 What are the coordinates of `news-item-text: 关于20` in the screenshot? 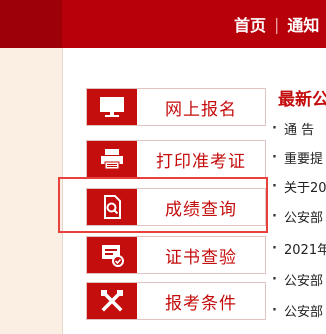 It's located at (305, 188).